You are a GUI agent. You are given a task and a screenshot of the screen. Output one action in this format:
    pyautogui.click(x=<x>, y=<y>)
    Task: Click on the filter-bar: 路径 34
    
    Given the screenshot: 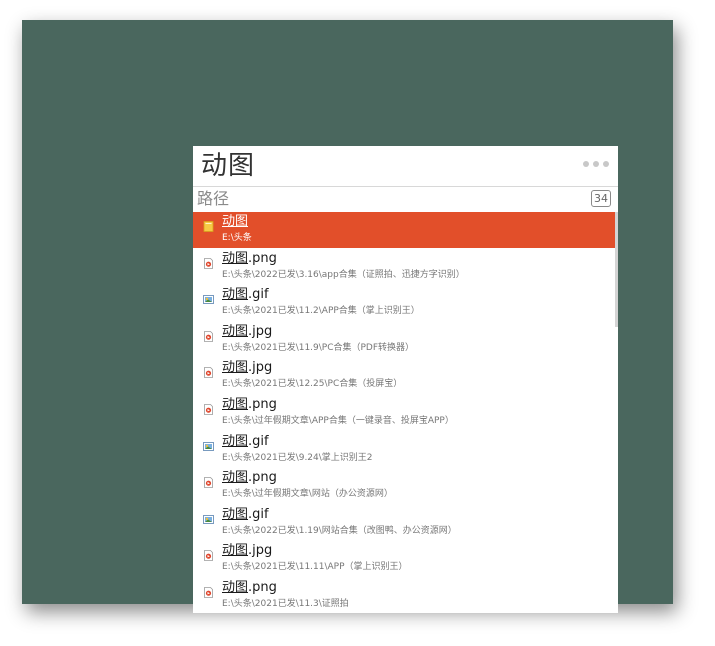 What is the action you would take?
    pyautogui.click(x=405, y=199)
    